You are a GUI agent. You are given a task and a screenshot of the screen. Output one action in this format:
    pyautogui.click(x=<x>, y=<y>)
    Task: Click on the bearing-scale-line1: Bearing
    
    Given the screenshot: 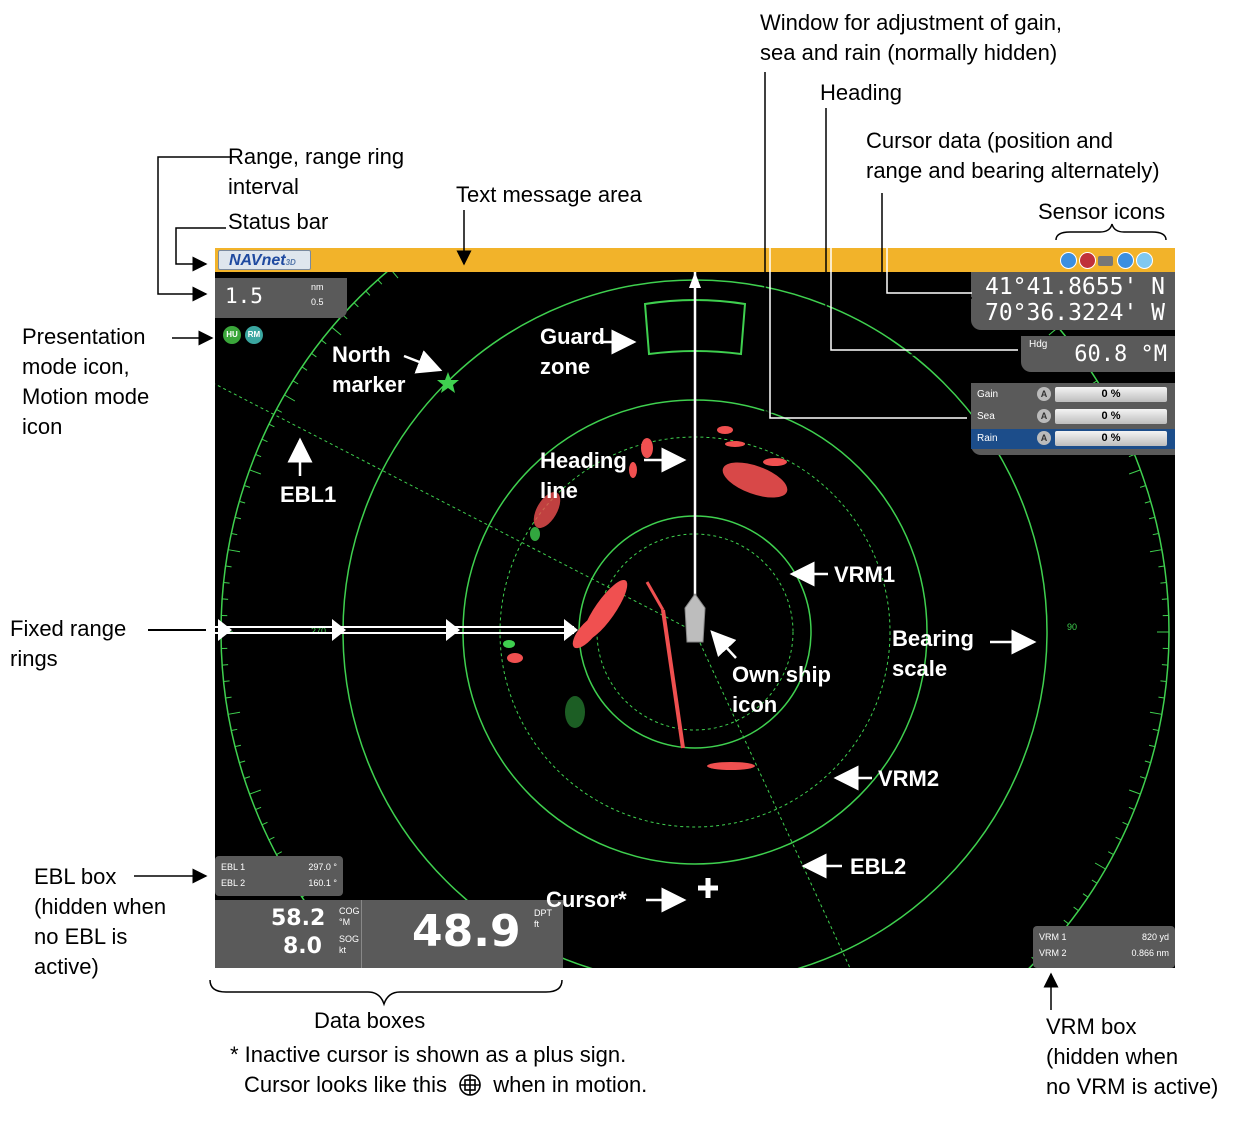 What is the action you would take?
    pyautogui.click(x=933, y=638)
    